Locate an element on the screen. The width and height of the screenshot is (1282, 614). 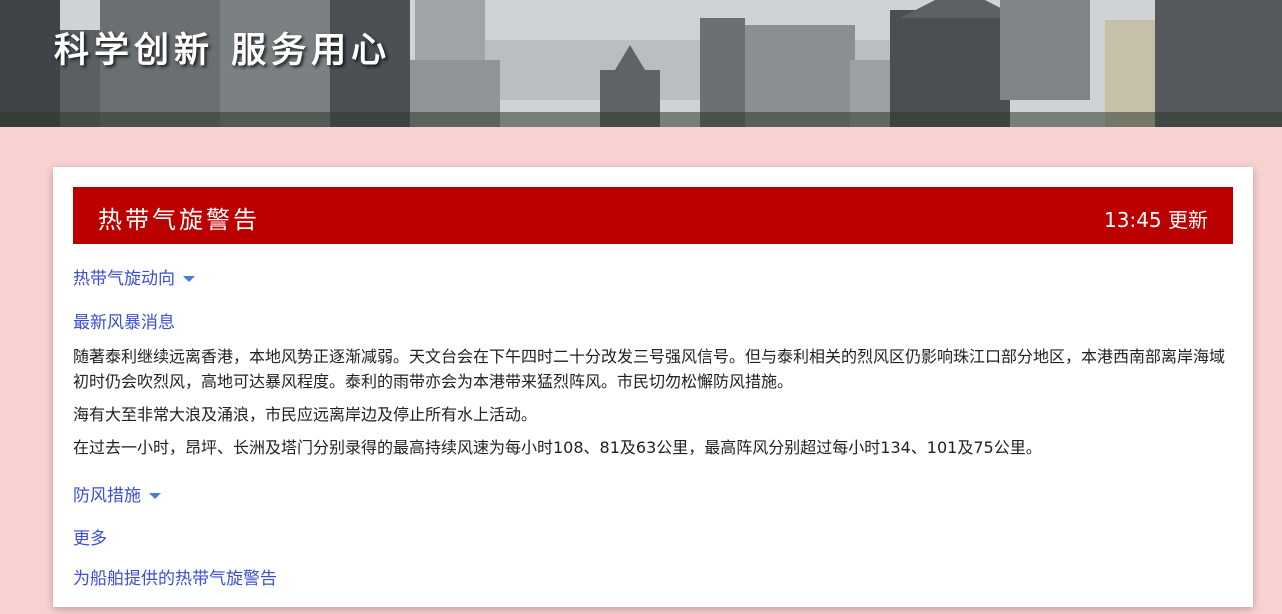
ships-warning-link: 为船舶提供的热带气旋警告 is located at coordinates (175, 576).